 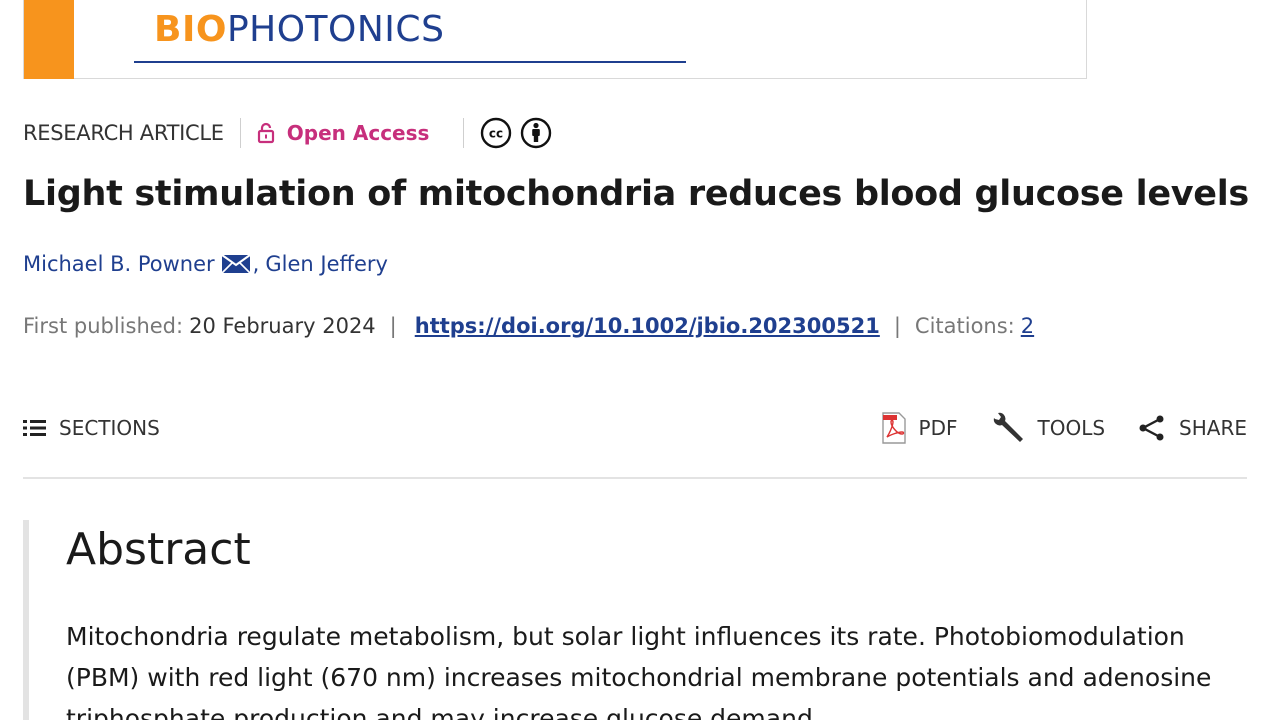 I want to click on banner-accent-stripe, so click(x=49, y=39).